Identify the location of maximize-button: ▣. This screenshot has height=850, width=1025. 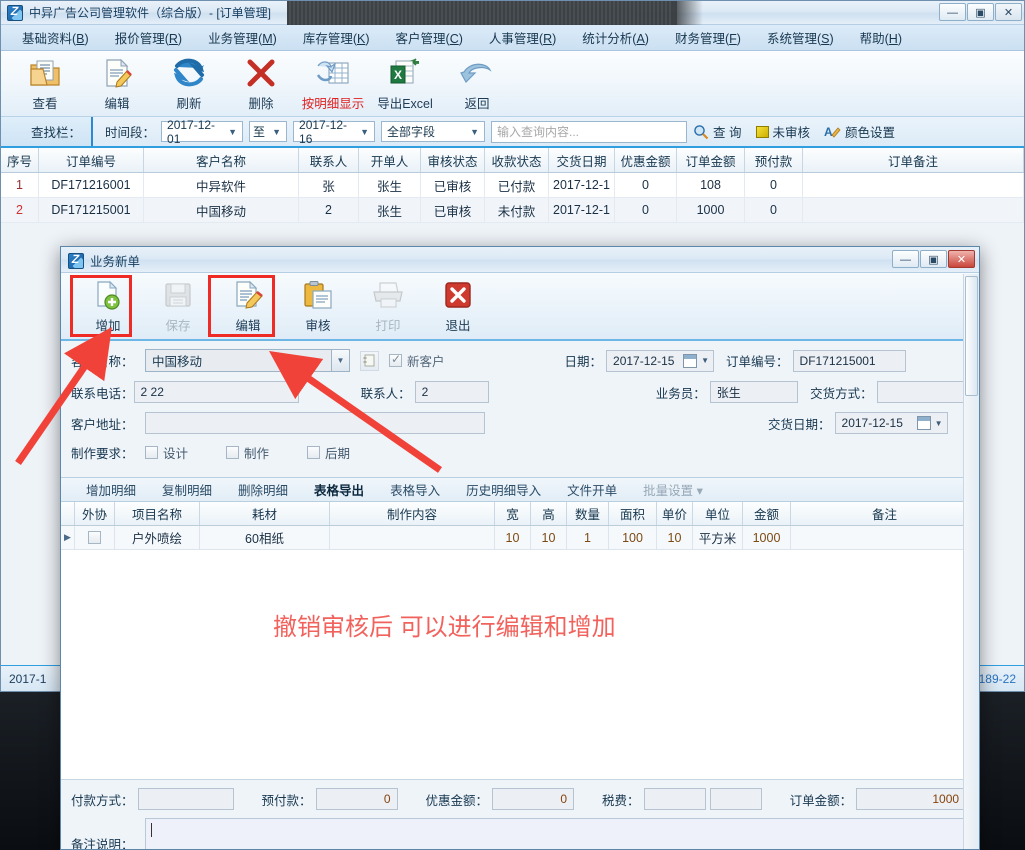
(980, 12).